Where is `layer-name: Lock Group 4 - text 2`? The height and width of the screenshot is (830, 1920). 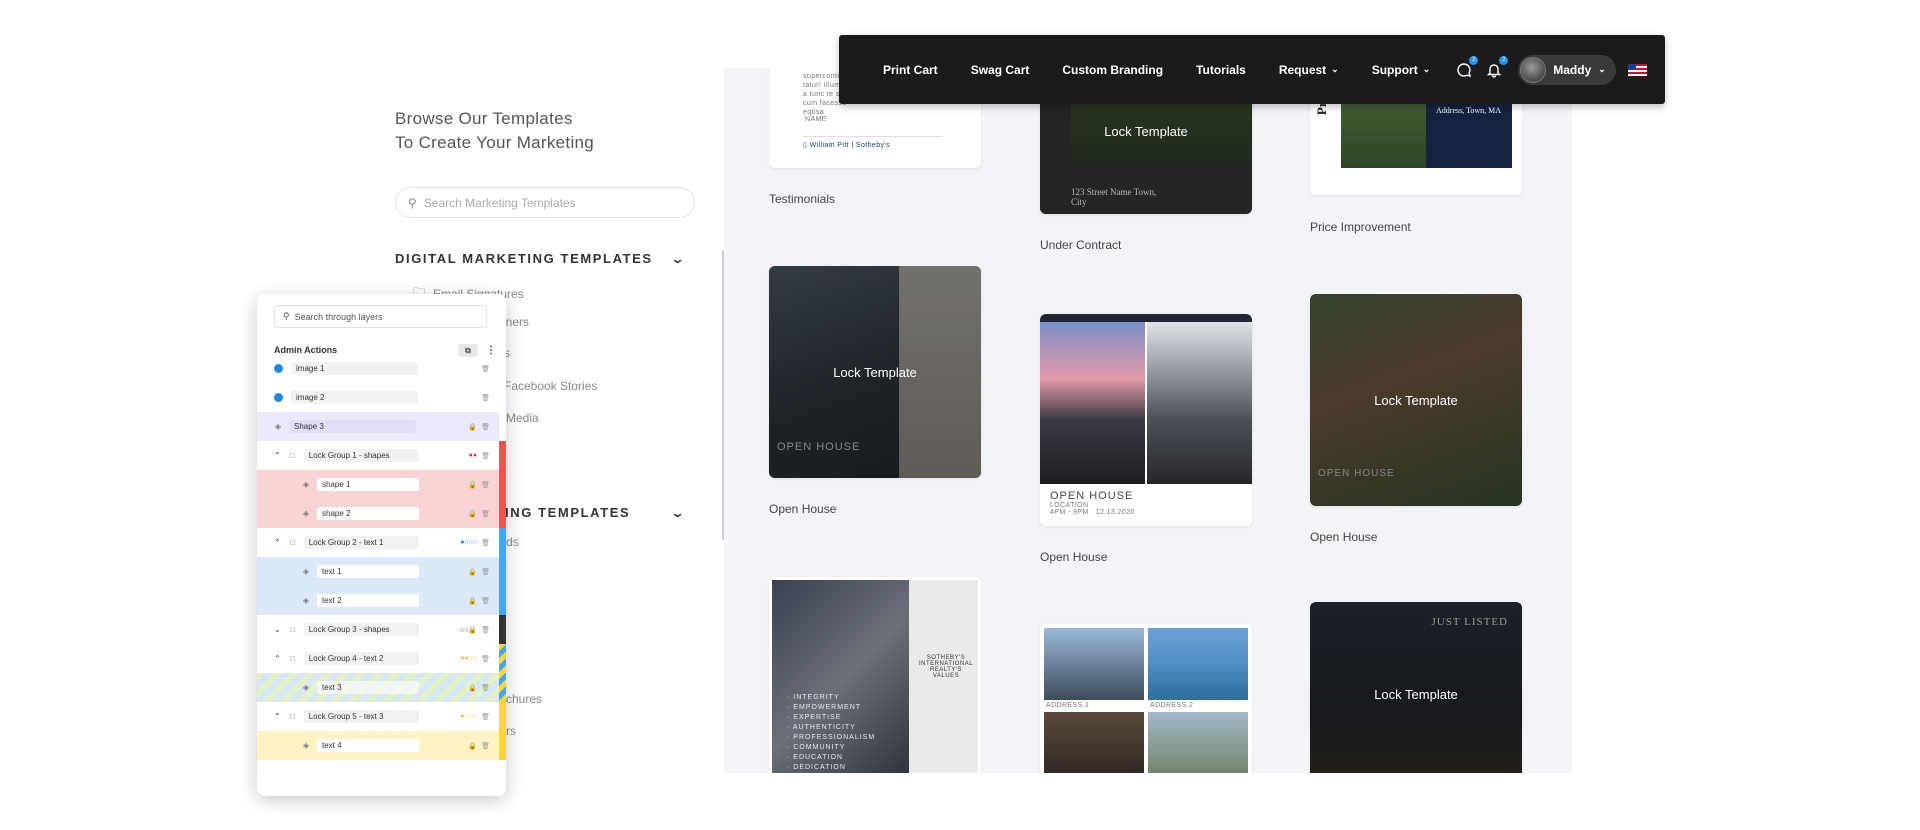 layer-name: Lock Group 4 - text 2 is located at coordinates (361, 658).